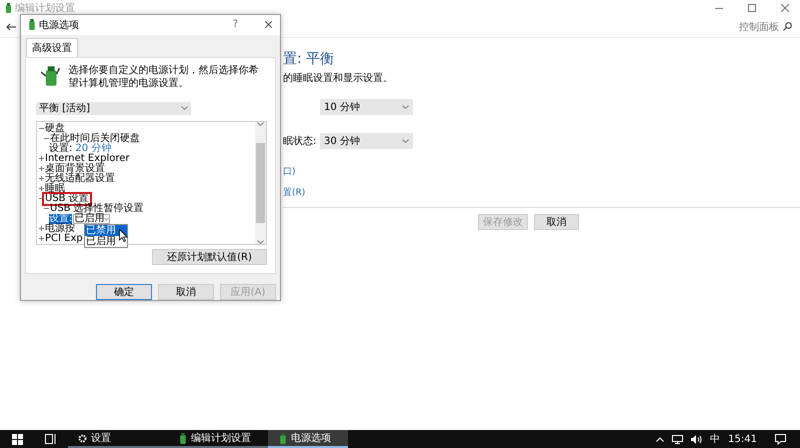  Describe the element at coordinates (696, 439) in the screenshot. I see `volume-icon` at that location.